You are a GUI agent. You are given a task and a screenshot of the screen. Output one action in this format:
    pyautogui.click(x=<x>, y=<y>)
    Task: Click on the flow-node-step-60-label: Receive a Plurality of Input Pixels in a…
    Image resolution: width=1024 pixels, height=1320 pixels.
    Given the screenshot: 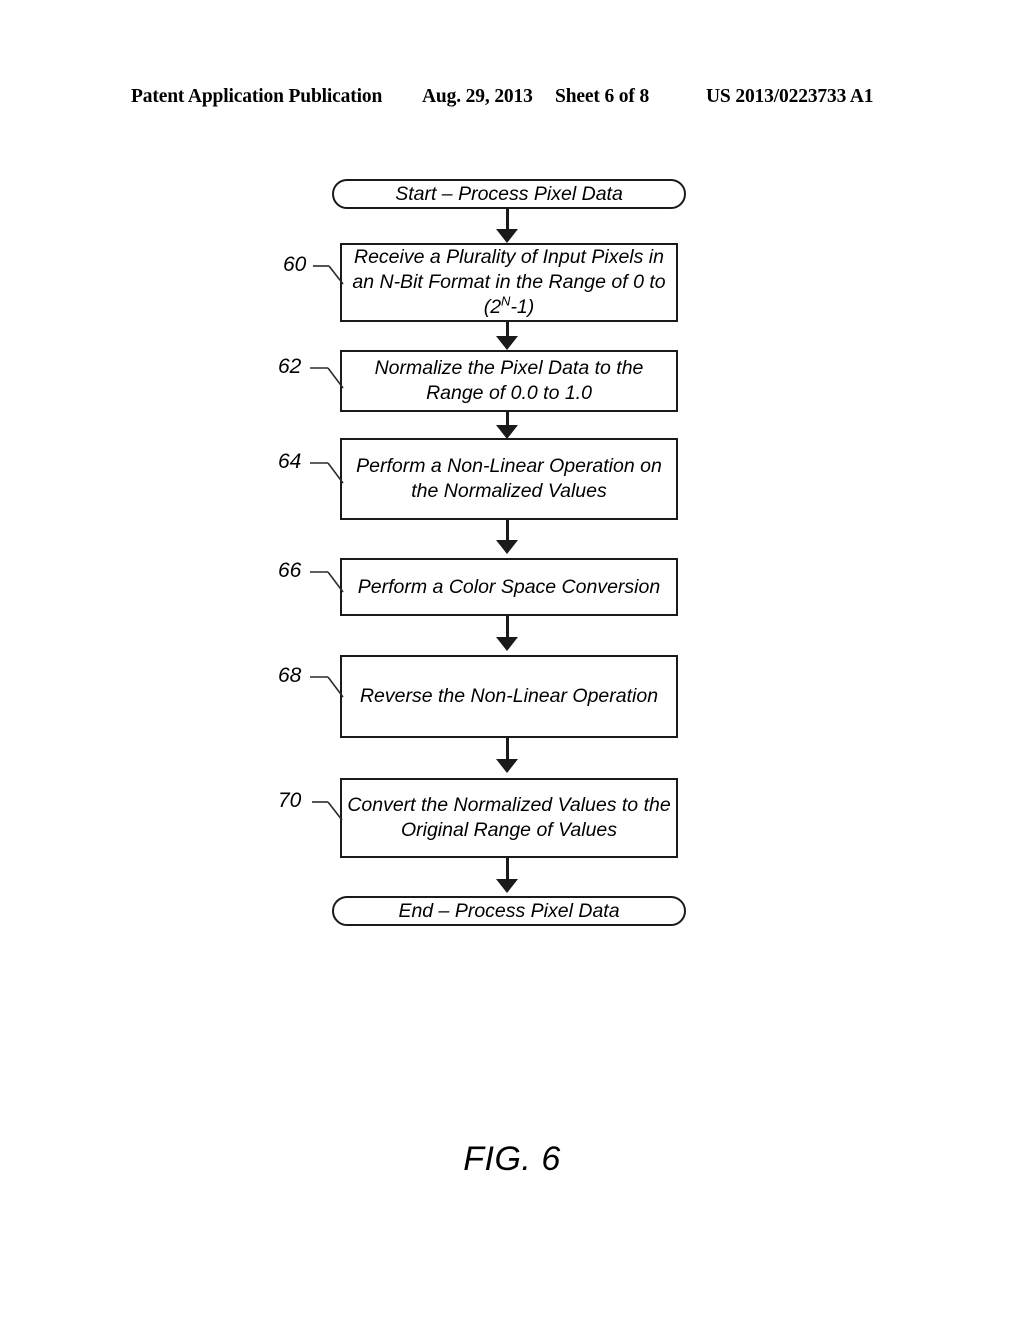 What is the action you would take?
    pyautogui.click(x=509, y=282)
    